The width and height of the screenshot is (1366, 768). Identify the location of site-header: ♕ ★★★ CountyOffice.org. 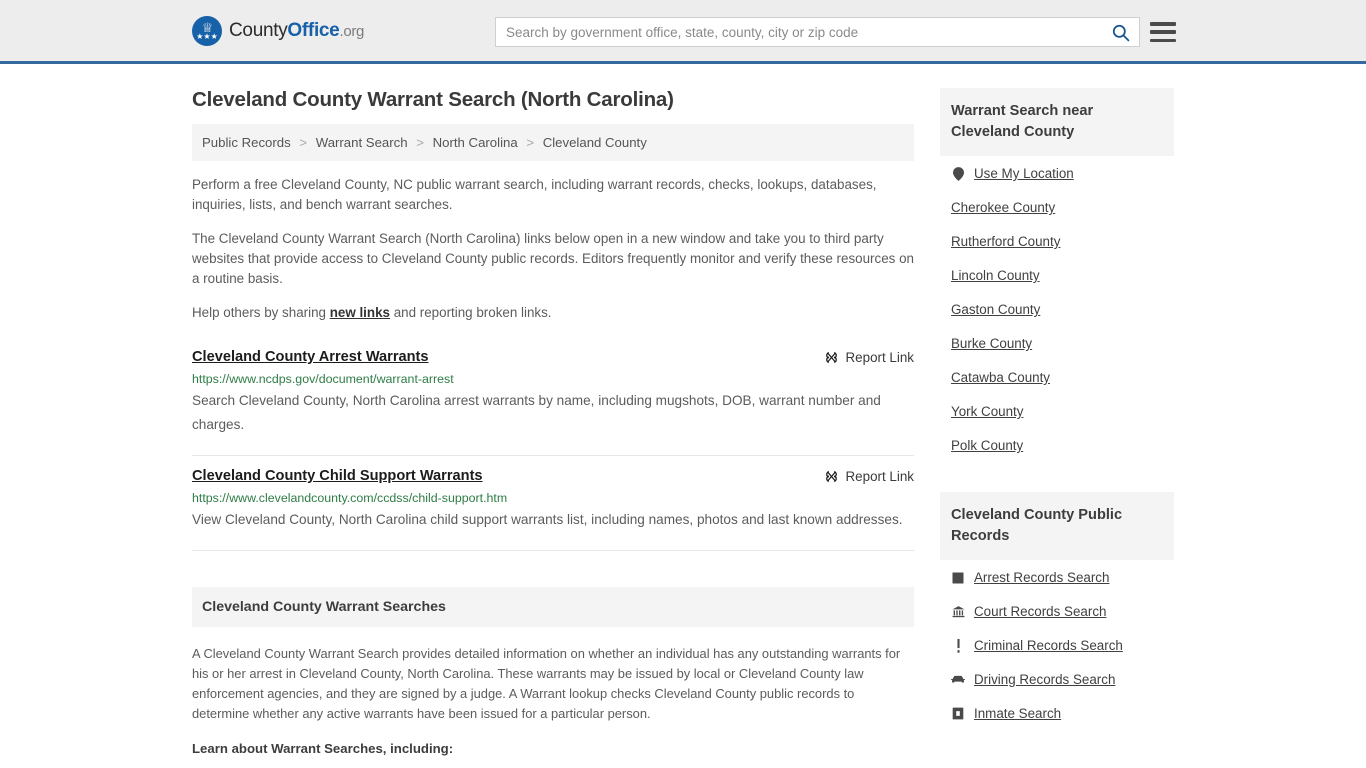
(683, 32).